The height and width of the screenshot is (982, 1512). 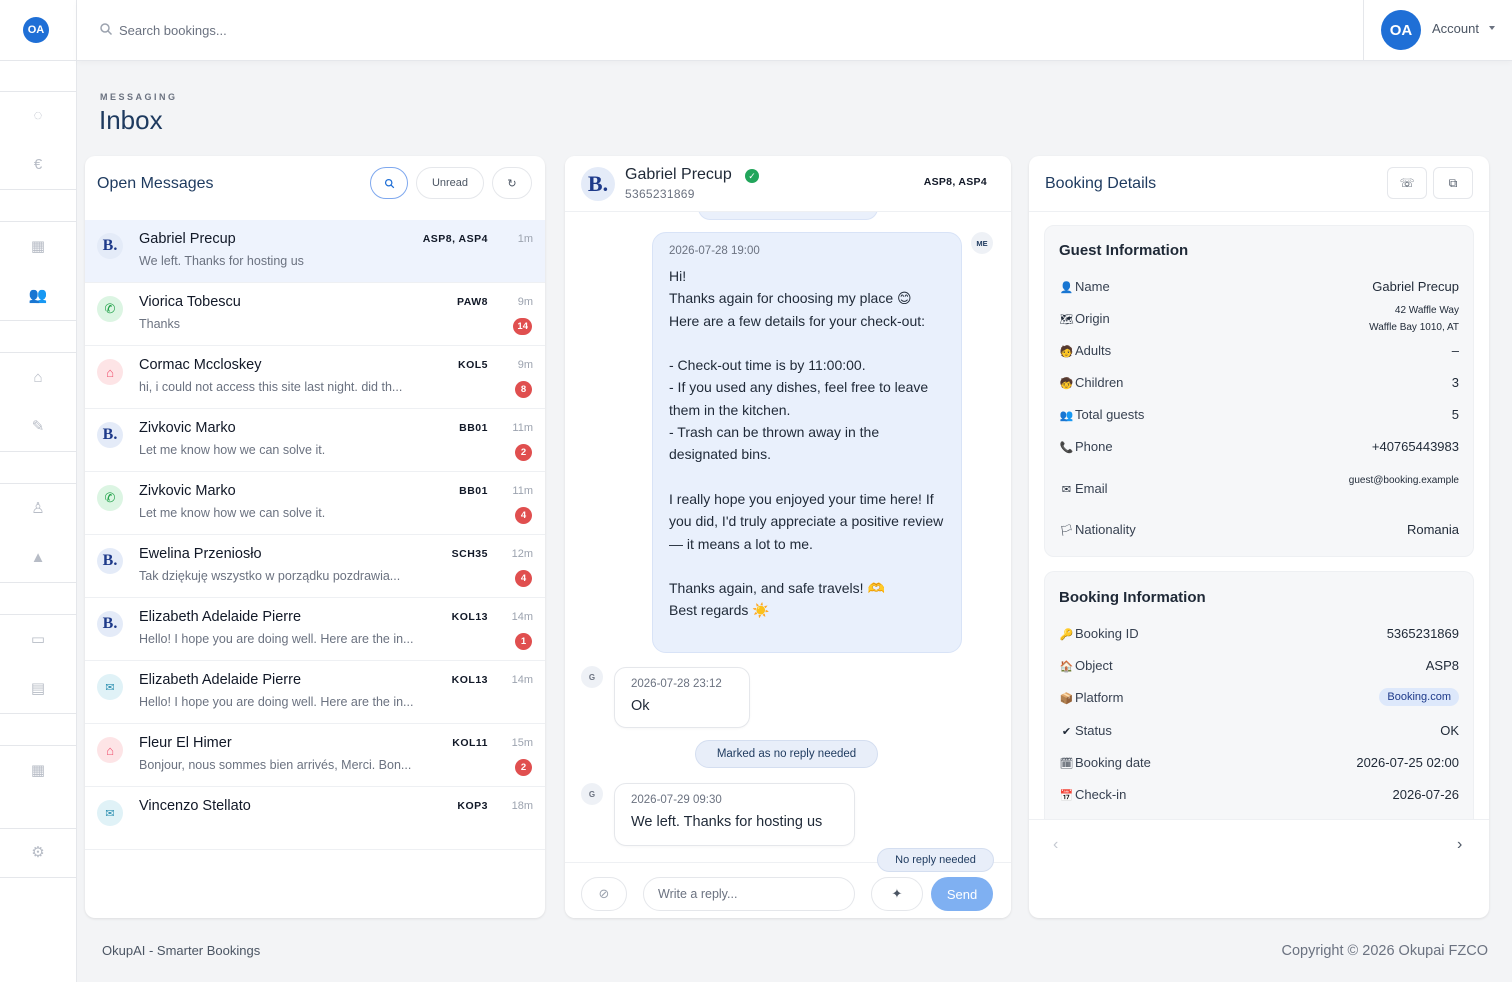 What do you see at coordinates (522, 554) in the screenshot?
I see `message-time: 12m` at bounding box center [522, 554].